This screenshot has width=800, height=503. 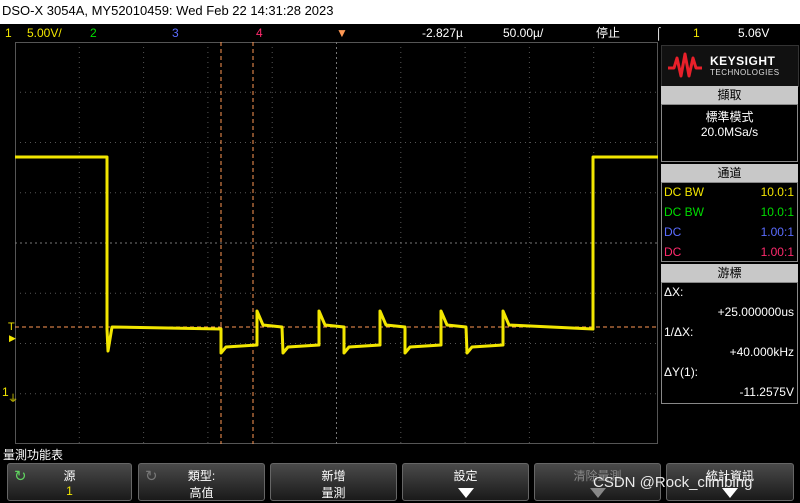 What do you see at coordinates (684, 212) in the screenshot?
I see `ch2-coupling: DC BW` at bounding box center [684, 212].